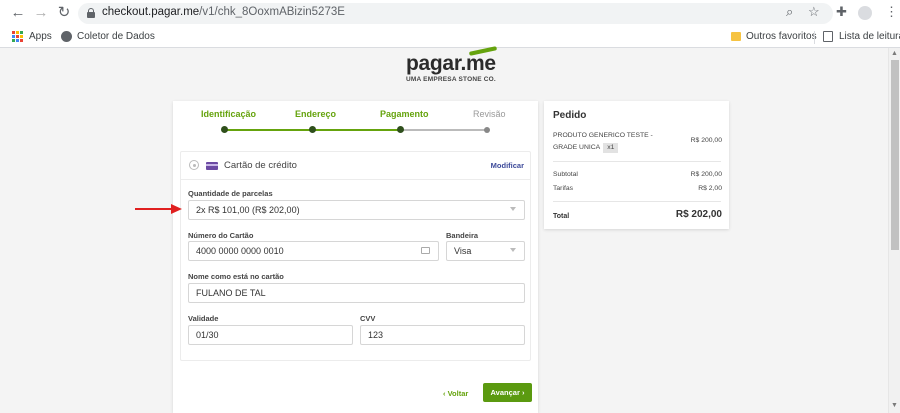 This screenshot has width=900, height=413. What do you see at coordinates (736, 36) in the screenshot?
I see `folder-icon` at bounding box center [736, 36].